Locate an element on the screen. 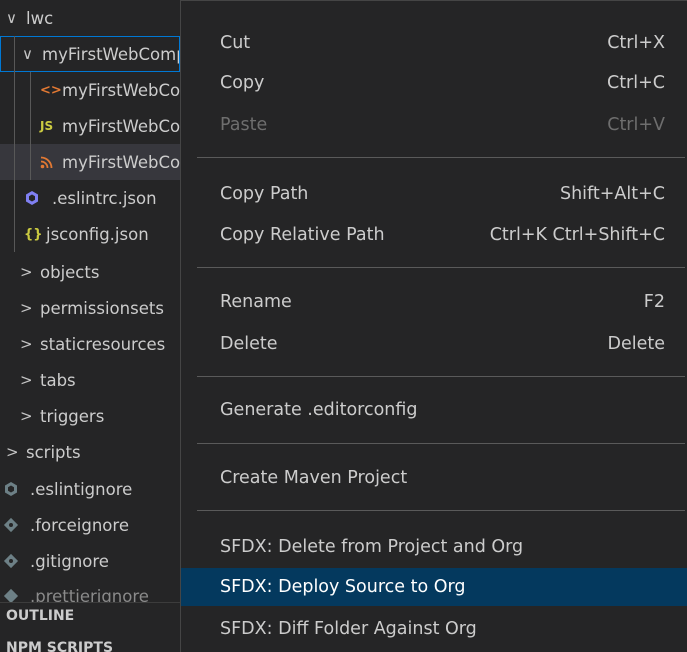 Image resolution: width=687 pixels, height=652 pixels. tree-folder-permissionsets: > permissionsets is located at coordinates (90, 308).